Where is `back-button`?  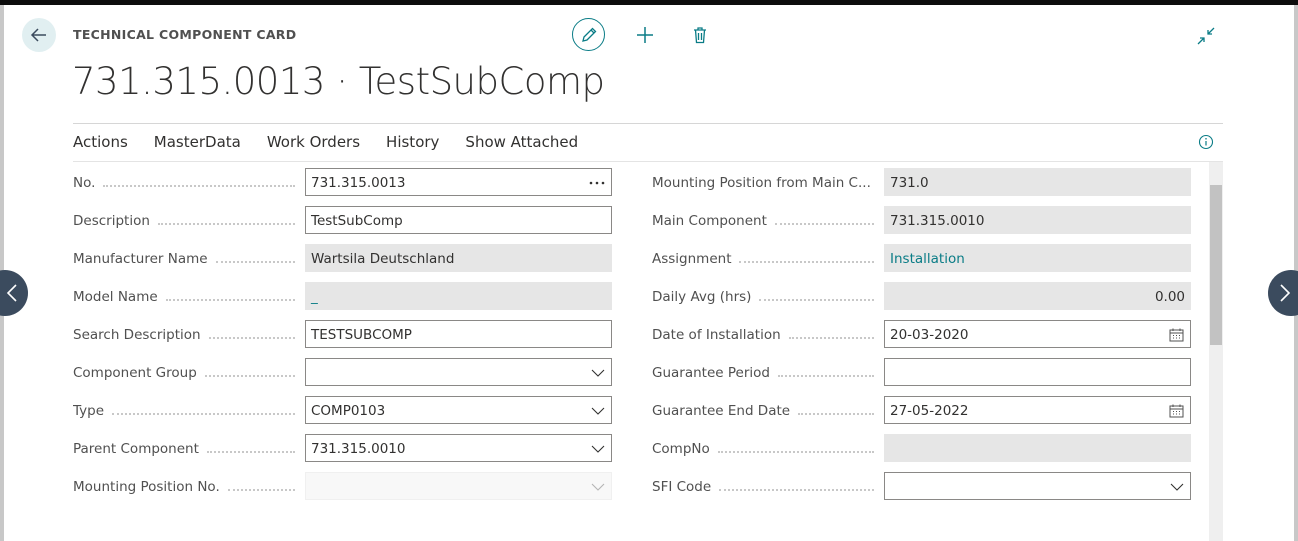 back-button is located at coordinates (39, 35).